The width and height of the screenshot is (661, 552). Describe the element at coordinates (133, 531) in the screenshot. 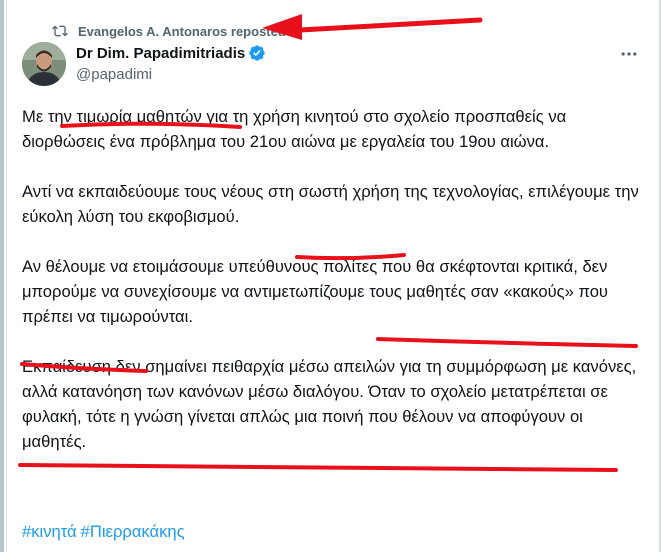

I see `hashtag-link: #Πιερρακάκης` at that location.